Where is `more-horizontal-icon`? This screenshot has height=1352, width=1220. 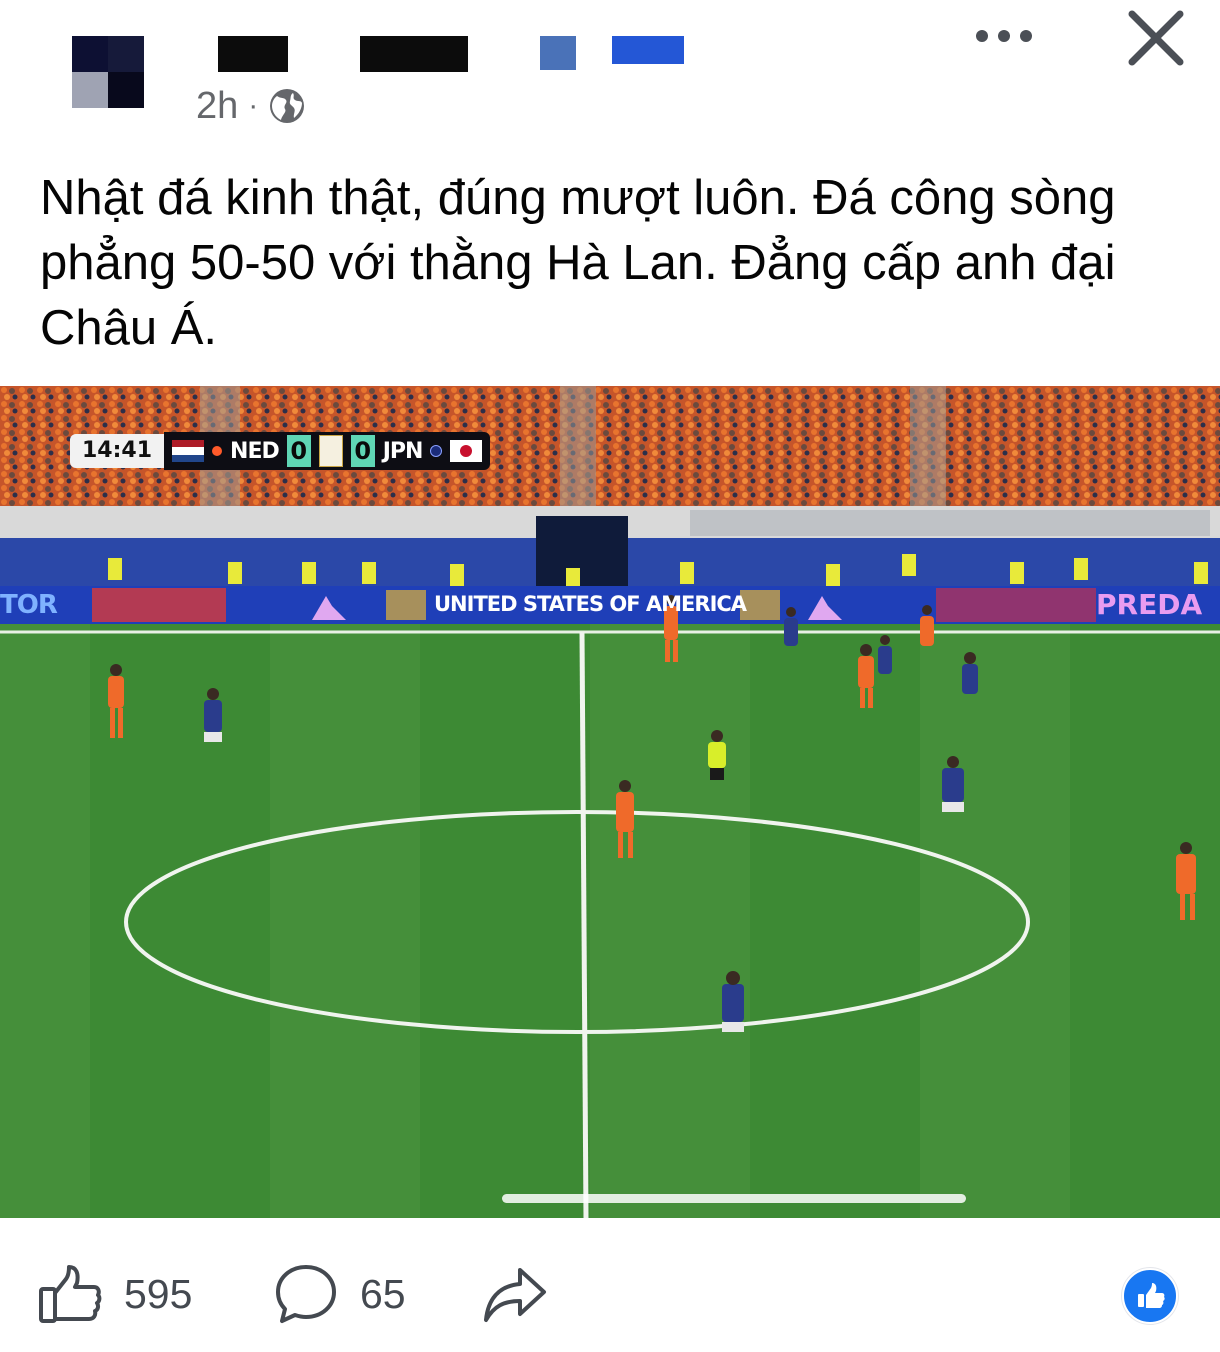 more-horizontal-icon is located at coordinates (982, 36).